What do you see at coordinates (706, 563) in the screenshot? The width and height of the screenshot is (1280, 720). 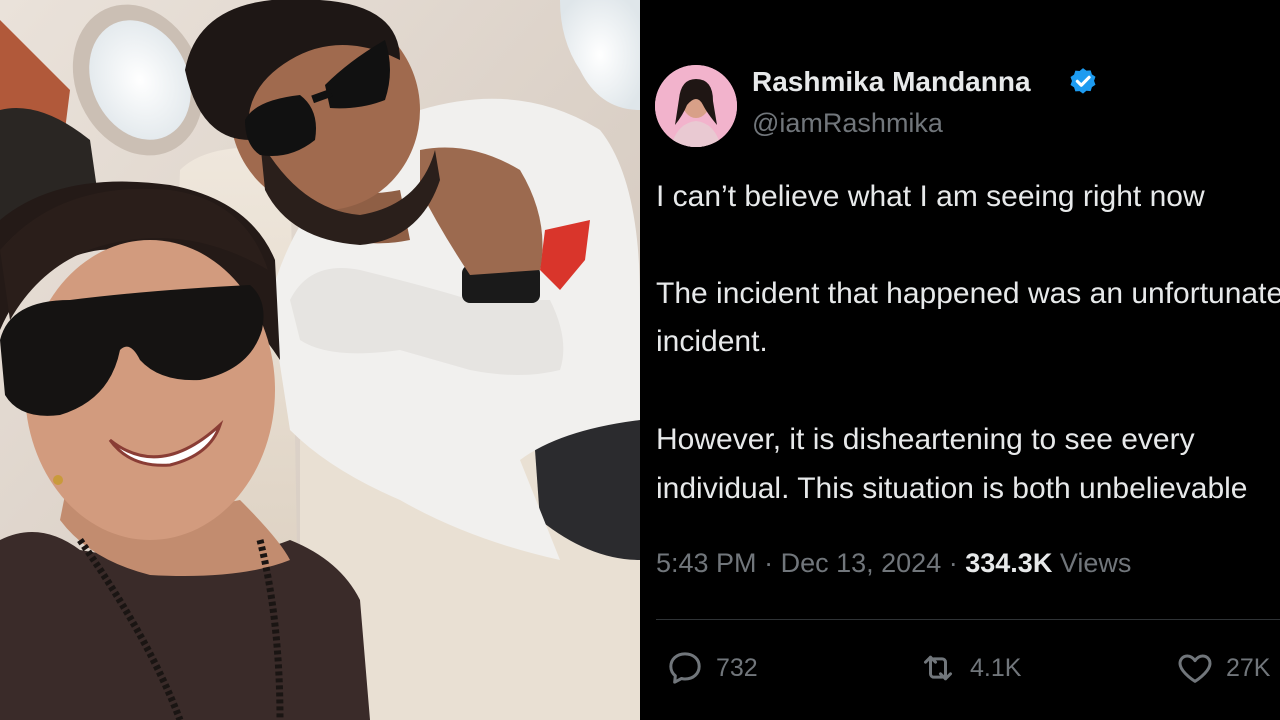 I see `tweet-time: 5:43 PM` at bounding box center [706, 563].